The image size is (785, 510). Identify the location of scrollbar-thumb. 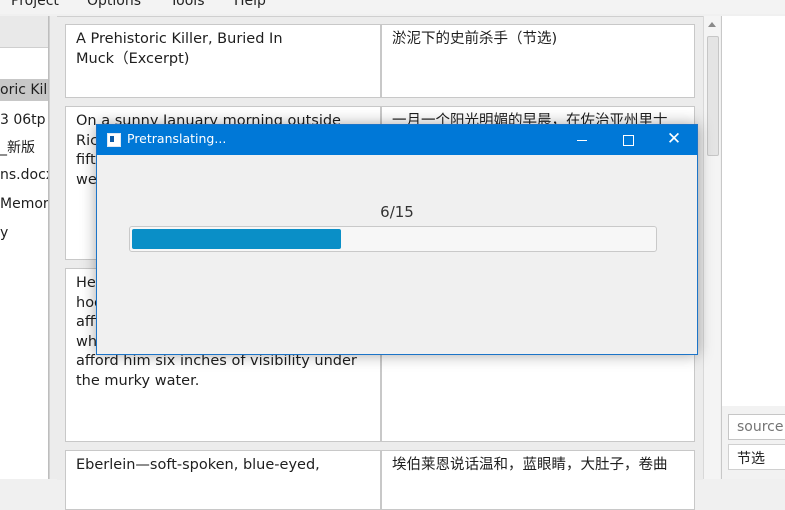
(713, 96).